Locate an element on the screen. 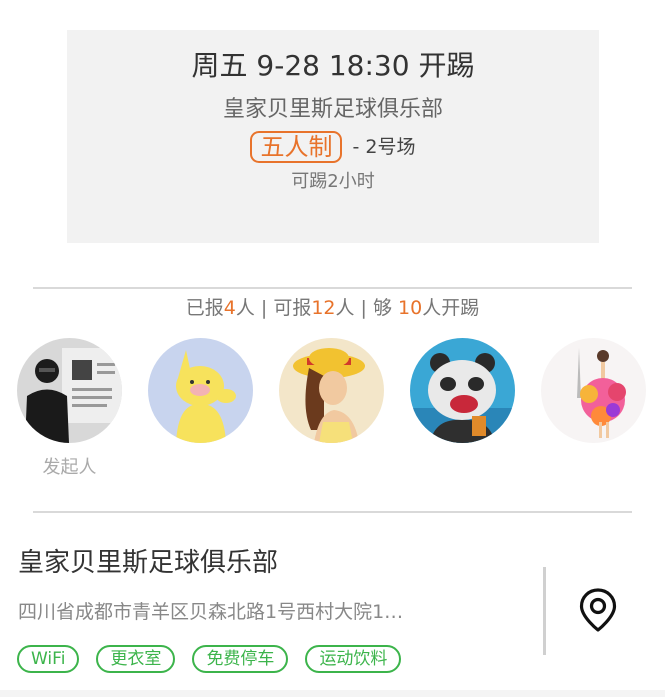 Image resolution: width=665 pixels, height=697 pixels. venue-tags: WiFi 更衣室 免费停车 运动饮料 is located at coordinates (209, 659).